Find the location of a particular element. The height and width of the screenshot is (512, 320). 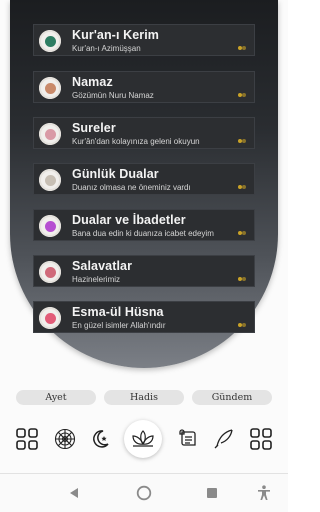

menu-title: Salavatlar is located at coordinates (102, 266).